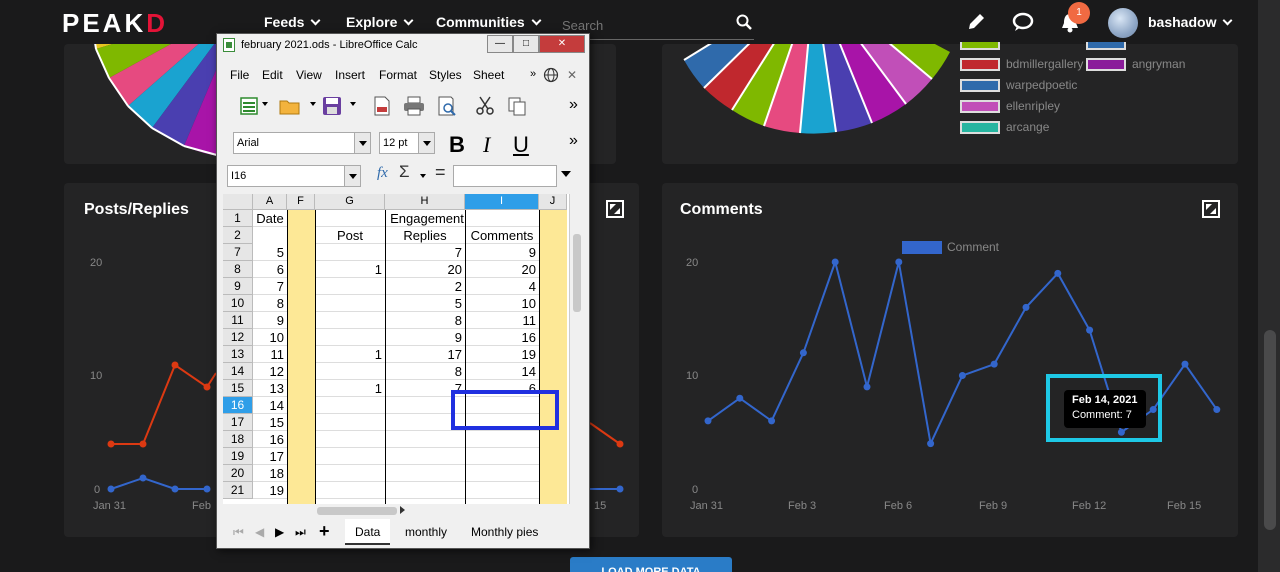  Describe the element at coordinates (238, 354) in the screenshot. I see `row-header: 13` at that location.